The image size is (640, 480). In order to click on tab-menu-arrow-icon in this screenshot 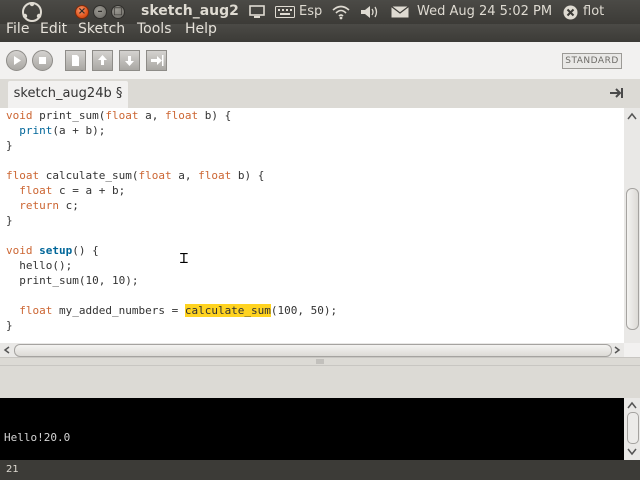, I will do `click(616, 93)`.